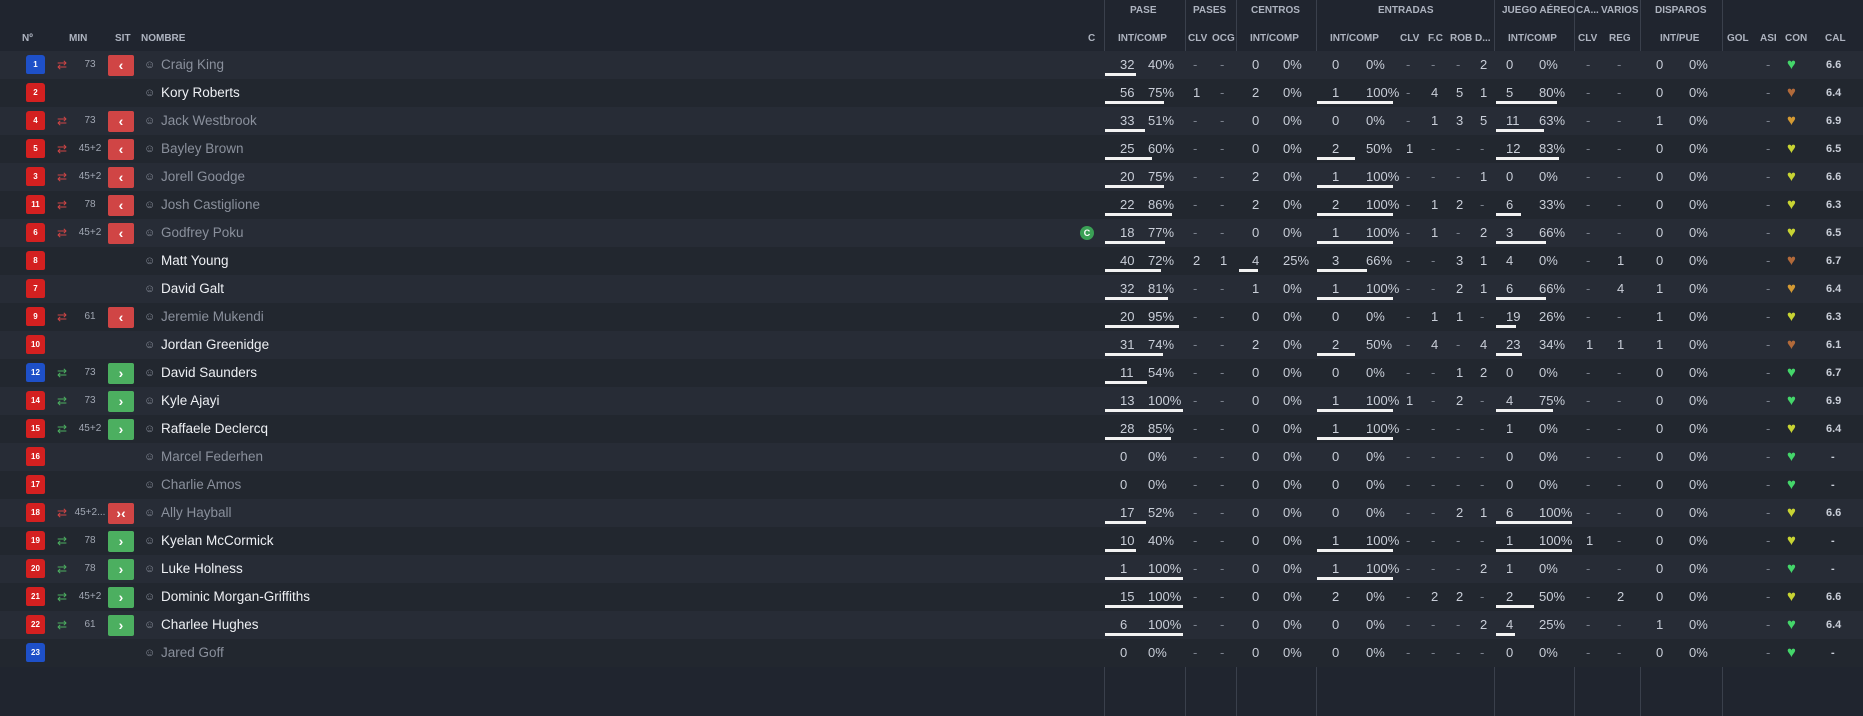 The width and height of the screenshot is (1863, 716). I want to click on player-name-link: Charlie Amos, so click(201, 485).